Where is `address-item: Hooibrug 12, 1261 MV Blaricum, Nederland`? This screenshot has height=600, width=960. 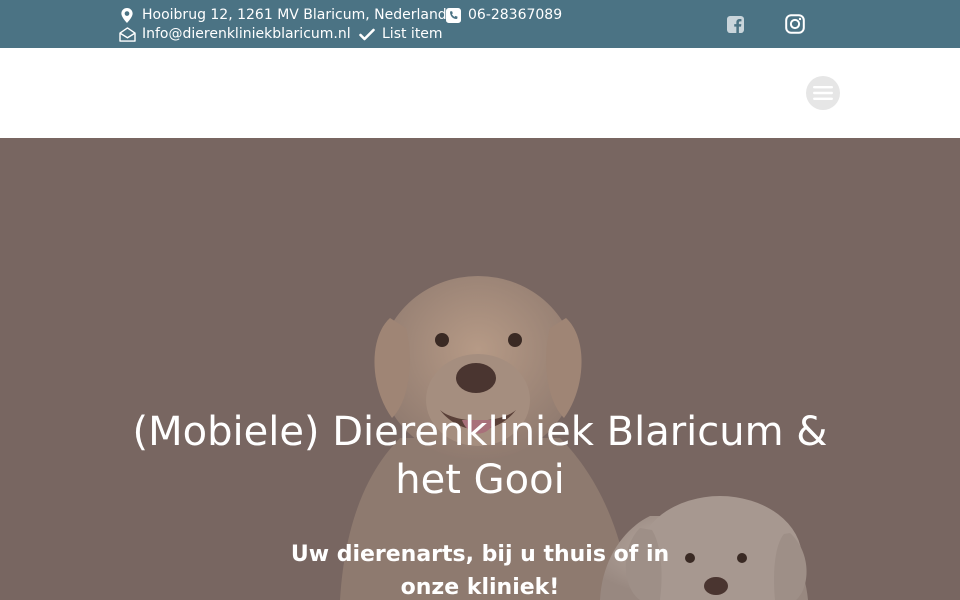 address-item: Hooibrug 12, 1261 MV Blaricum, Nederland is located at coordinates (282, 15).